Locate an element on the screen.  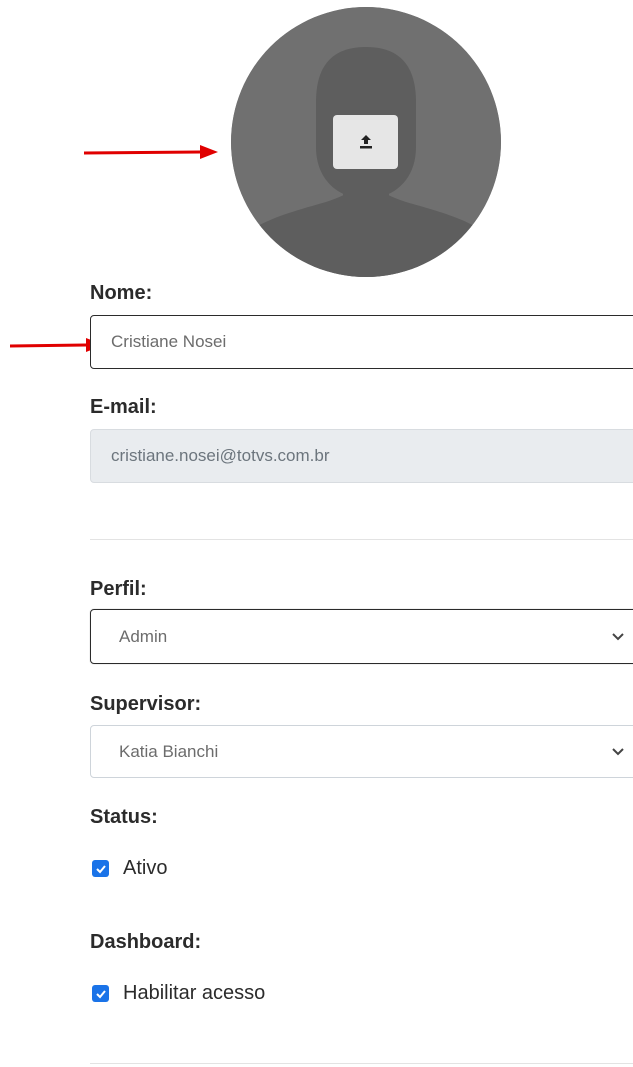
email-field-value: cristiane.nosei@totvs.com.br is located at coordinates (220, 455).